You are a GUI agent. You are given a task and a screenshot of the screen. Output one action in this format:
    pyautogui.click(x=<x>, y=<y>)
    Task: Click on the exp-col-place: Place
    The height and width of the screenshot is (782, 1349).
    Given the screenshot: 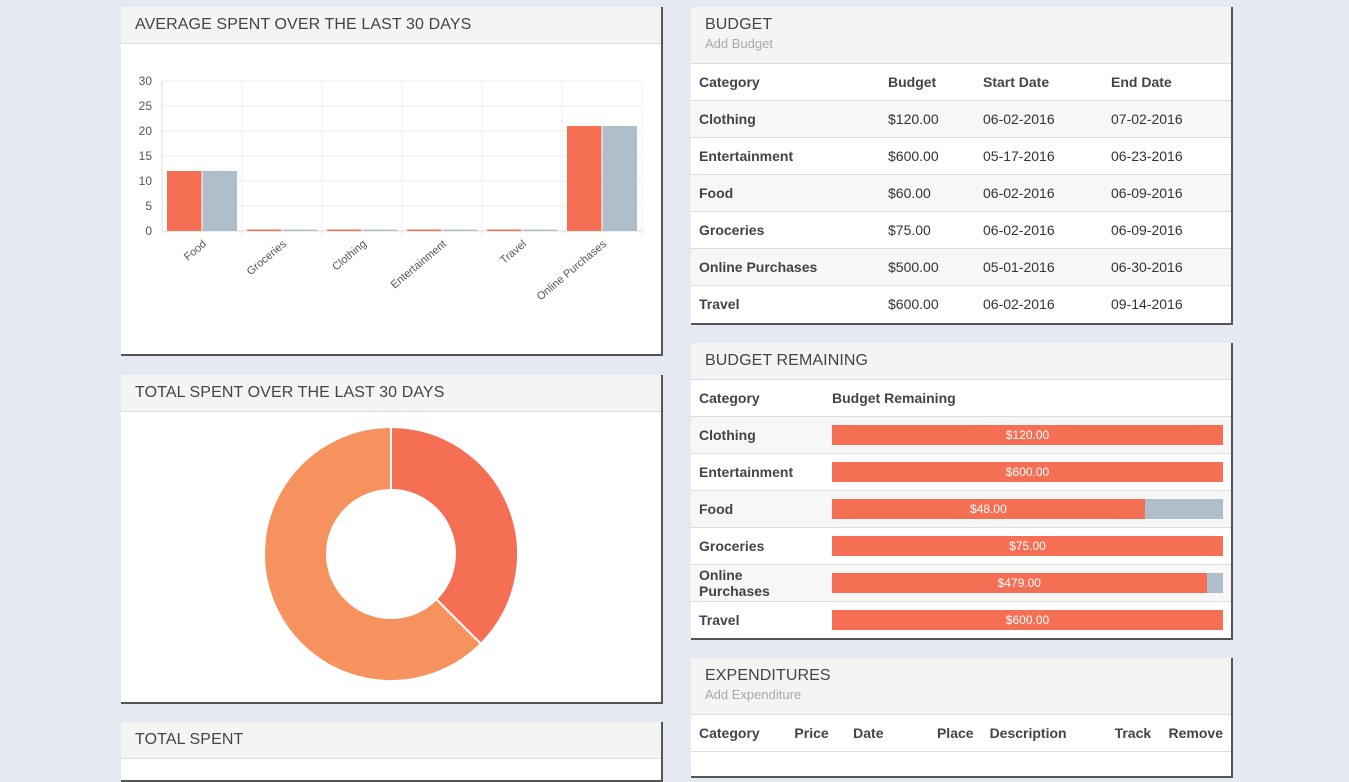 What is the action you would take?
    pyautogui.click(x=955, y=733)
    